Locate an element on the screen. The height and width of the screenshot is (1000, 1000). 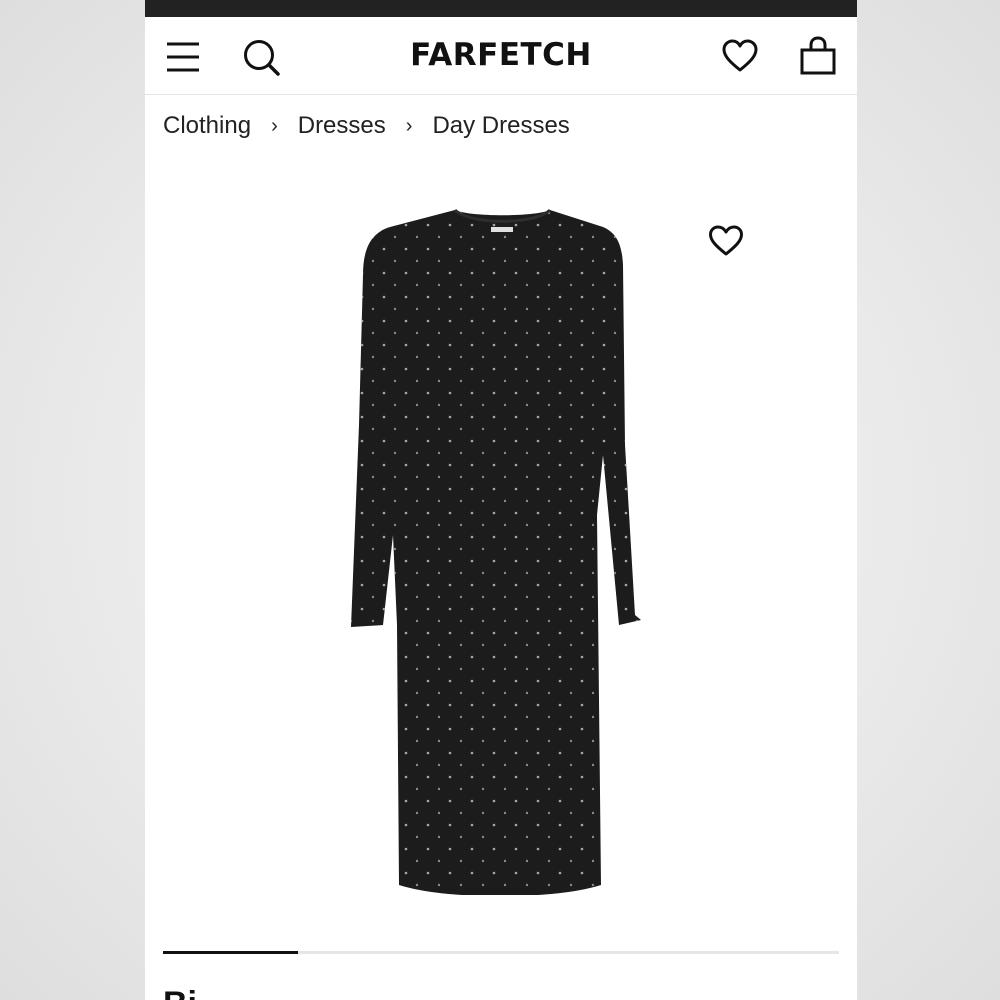
product-title: Bi is located at coordinates (180, 992).